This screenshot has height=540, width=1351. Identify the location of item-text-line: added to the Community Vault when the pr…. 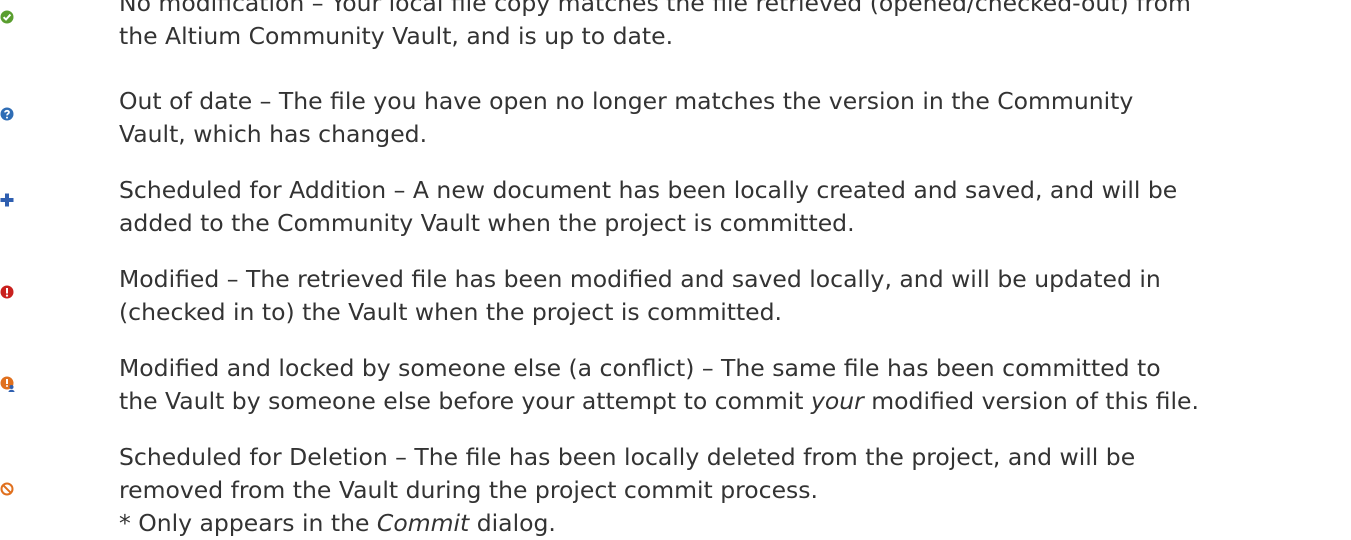
(487, 223).